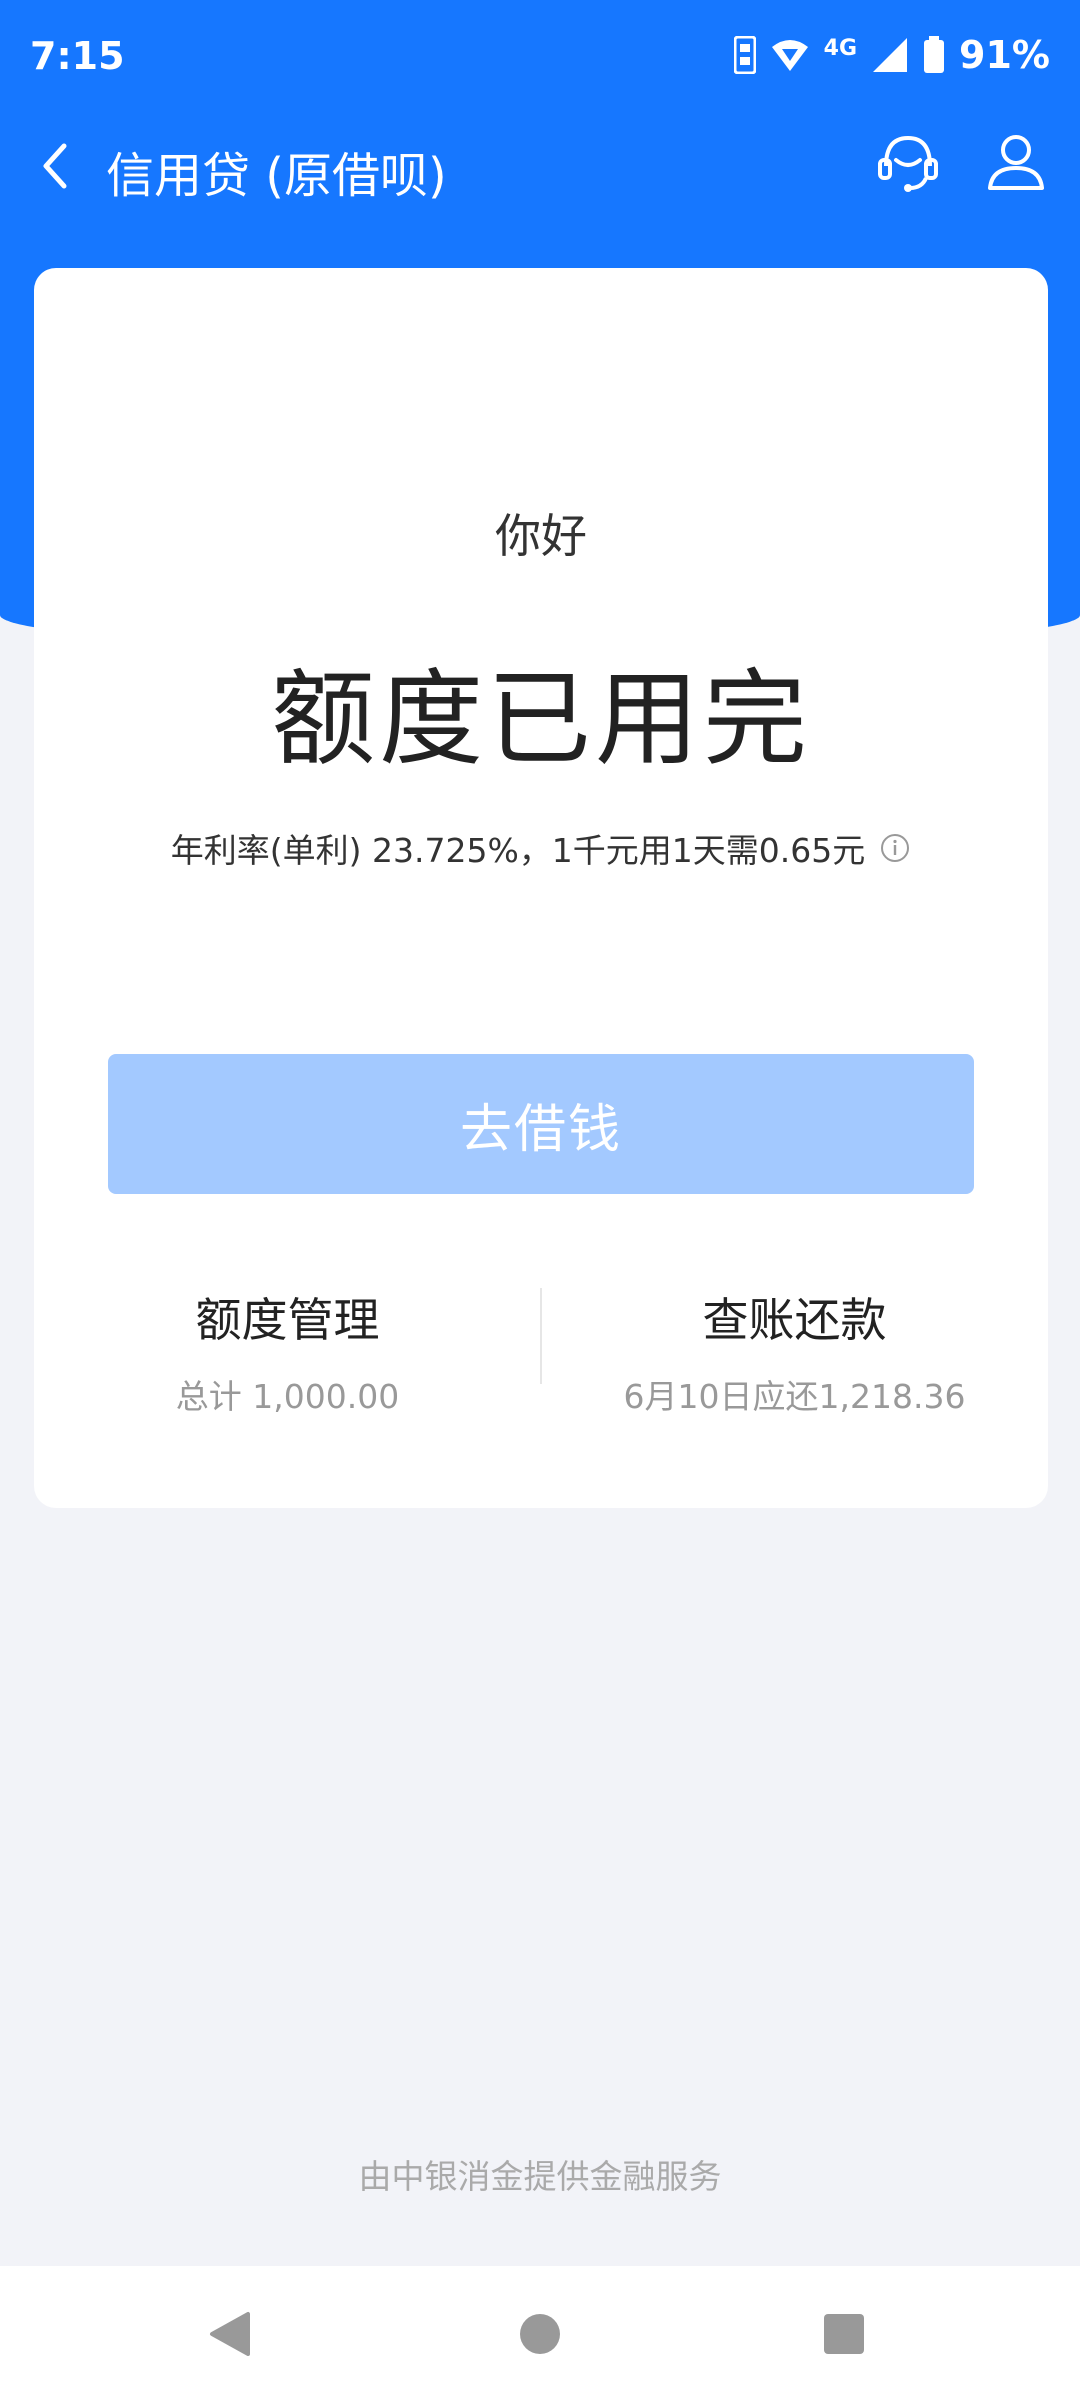 Image resolution: width=1080 pixels, height=2400 pixels. I want to click on nav-home-button, so click(540, 2336).